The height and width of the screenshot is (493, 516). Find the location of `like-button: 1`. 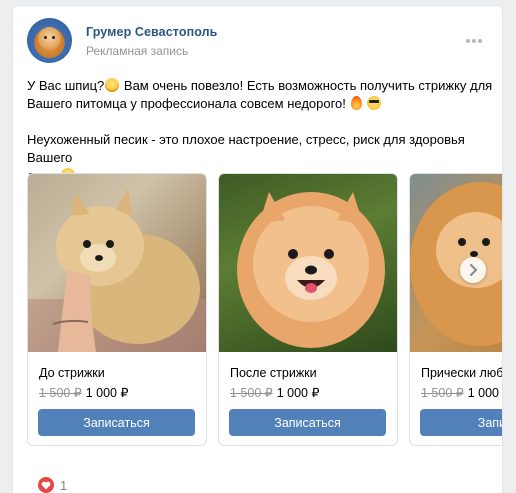

like-button: 1 is located at coordinates (52, 485).